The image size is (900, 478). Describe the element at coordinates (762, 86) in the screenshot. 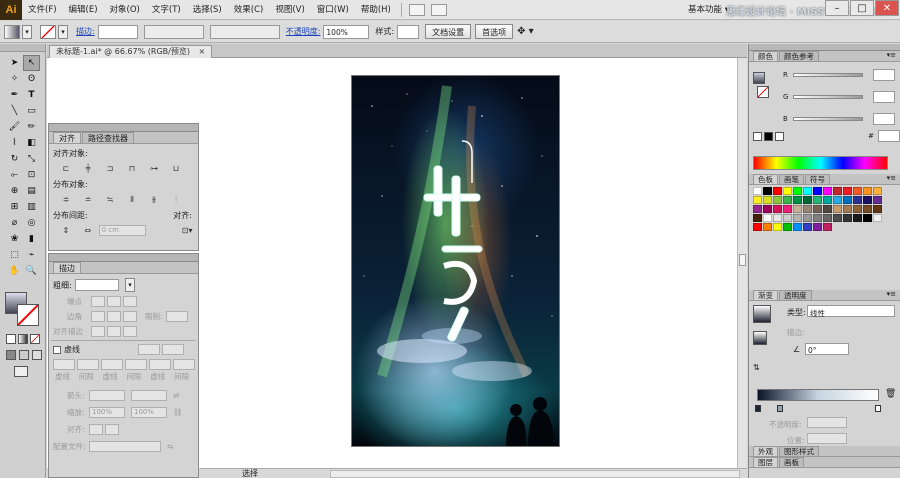

I see `color-fill-stroke-icon` at that location.